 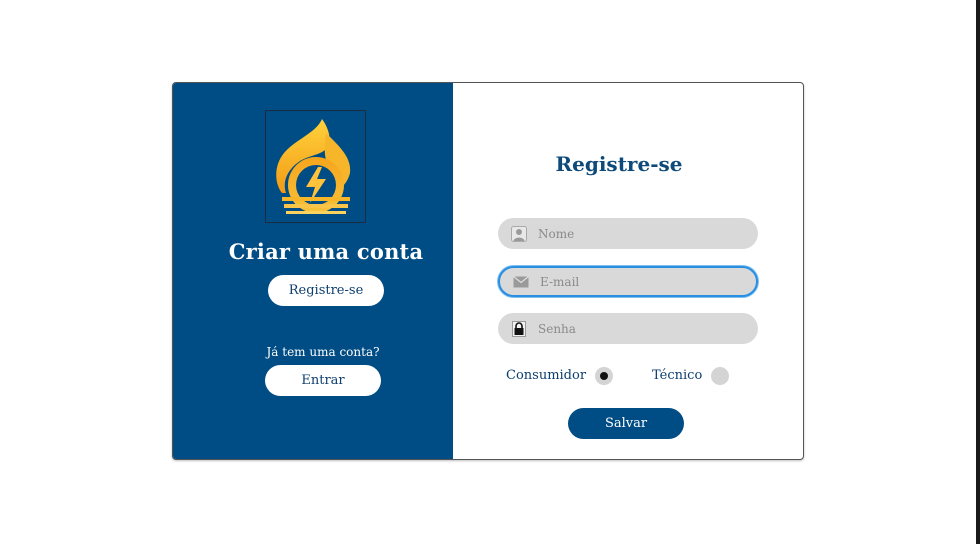 What do you see at coordinates (521, 282) in the screenshot?
I see `envelope-icon` at bounding box center [521, 282].